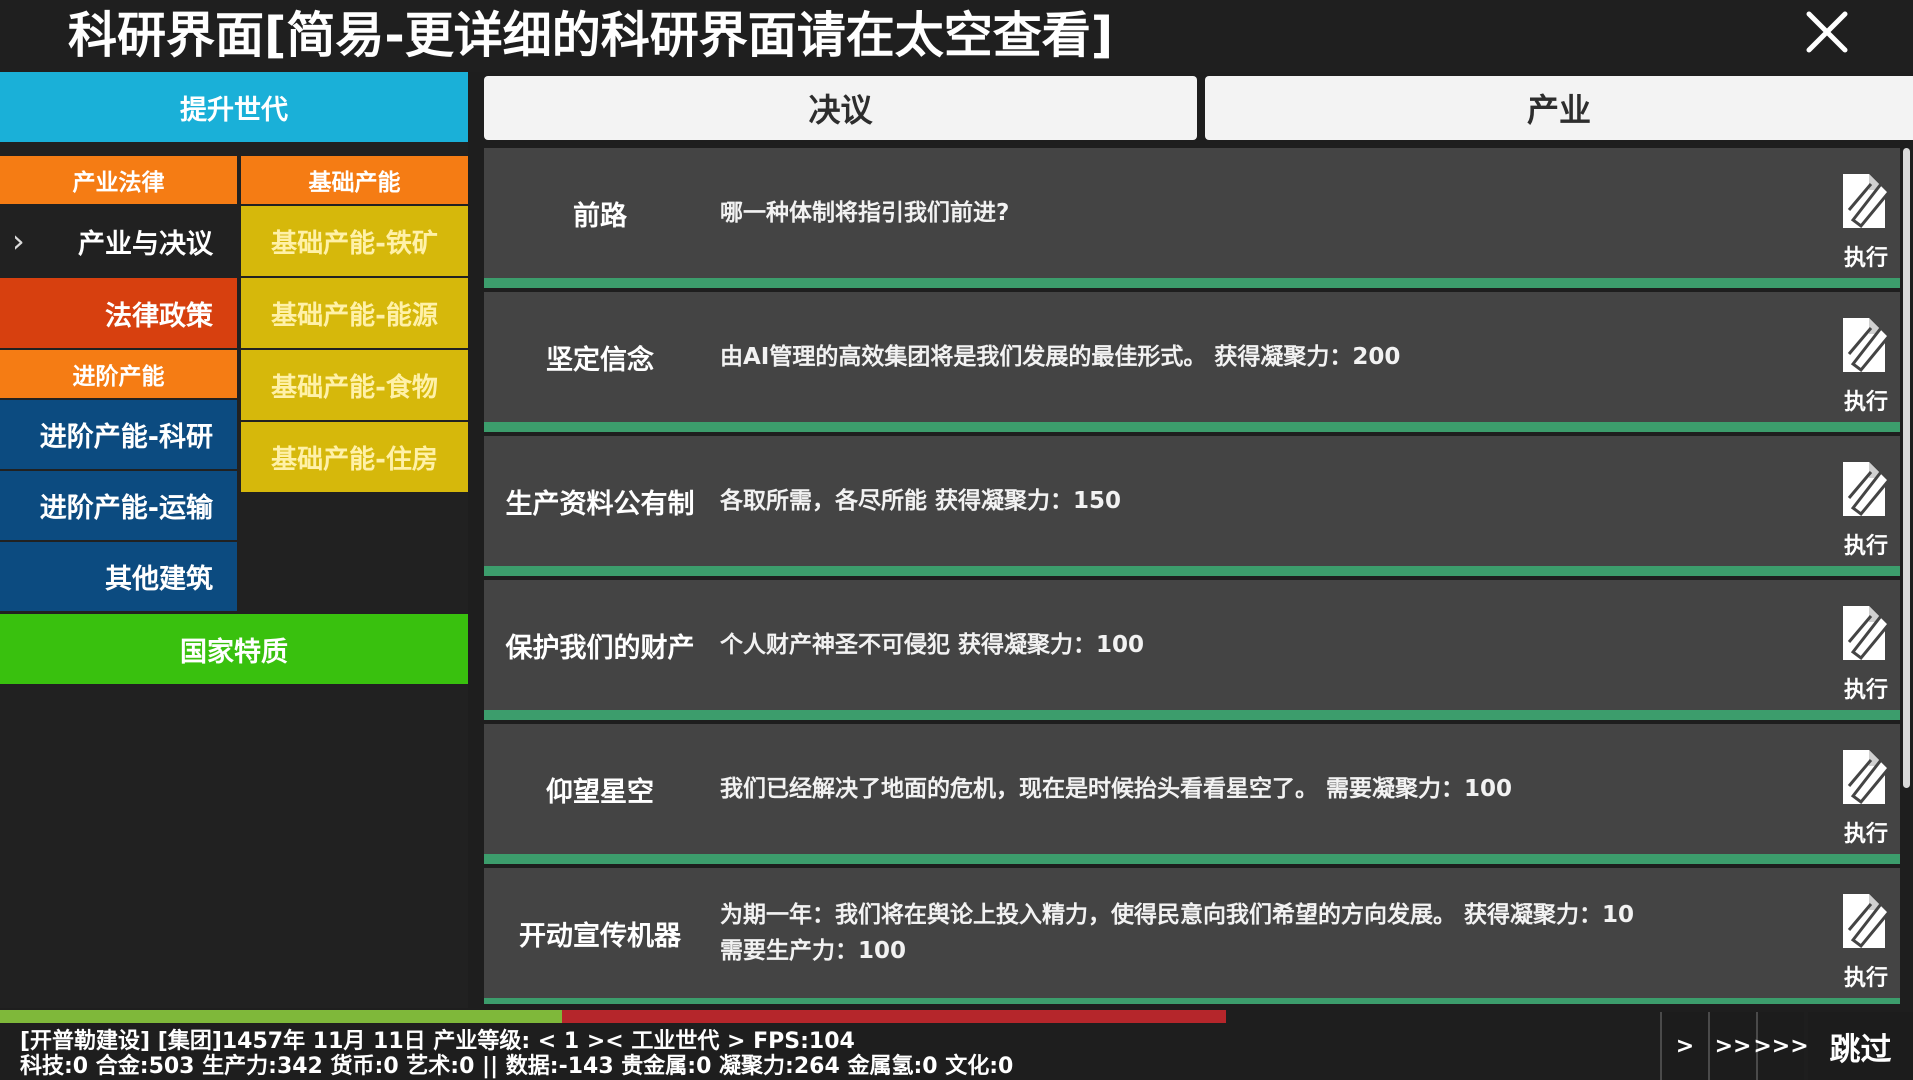 The height and width of the screenshot is (1080, 1913). Describe the element at coordinates (159, 316) in the screenshot. I see `law-policy-label: 法律政策` at that location.